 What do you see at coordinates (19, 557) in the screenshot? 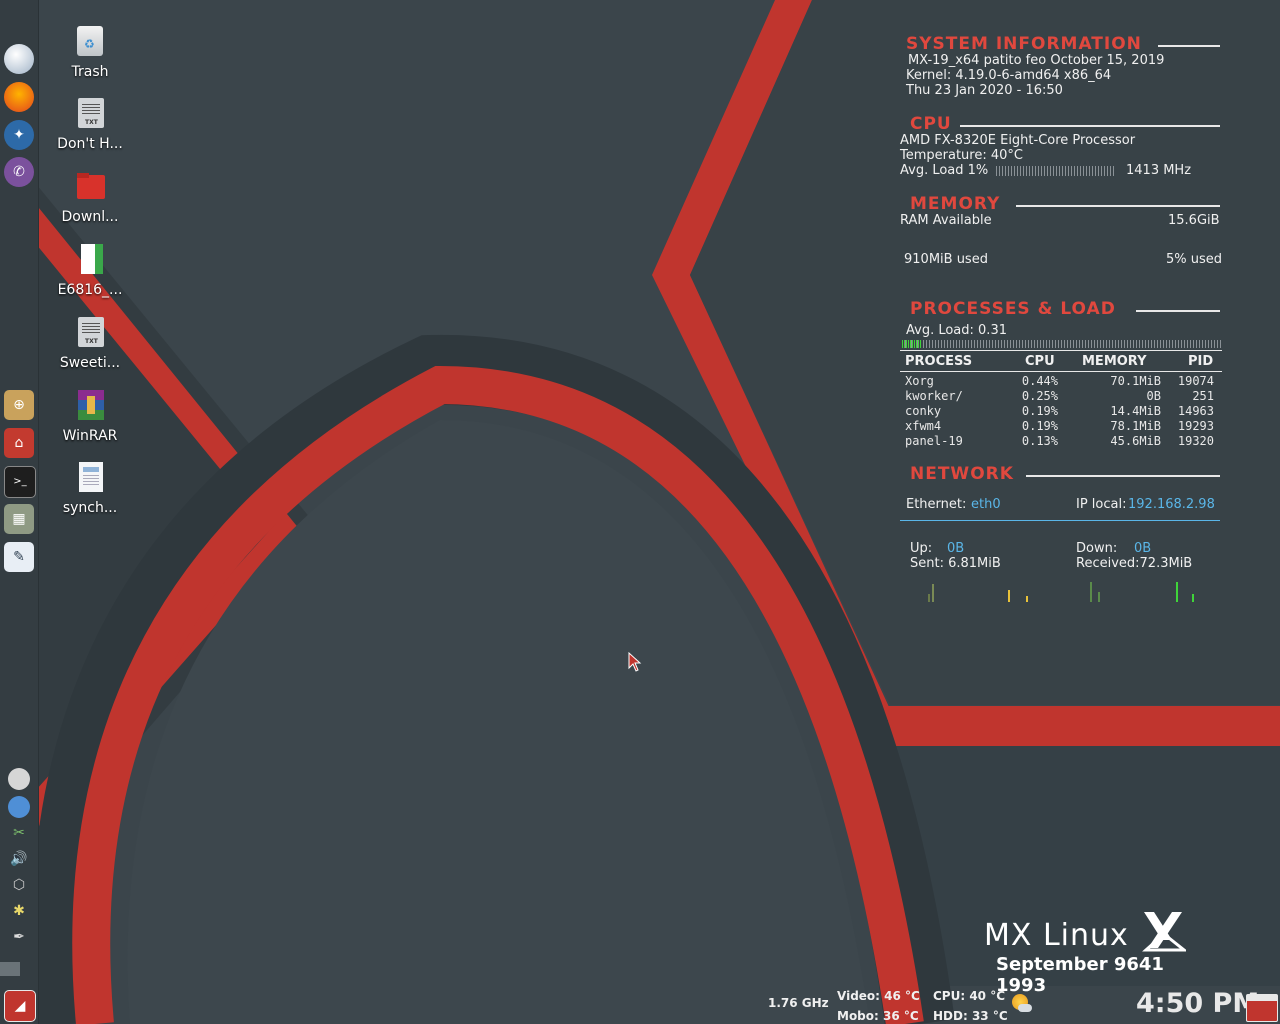
I see `text-editor-icon: ✎` at bounding box center [19, 557].